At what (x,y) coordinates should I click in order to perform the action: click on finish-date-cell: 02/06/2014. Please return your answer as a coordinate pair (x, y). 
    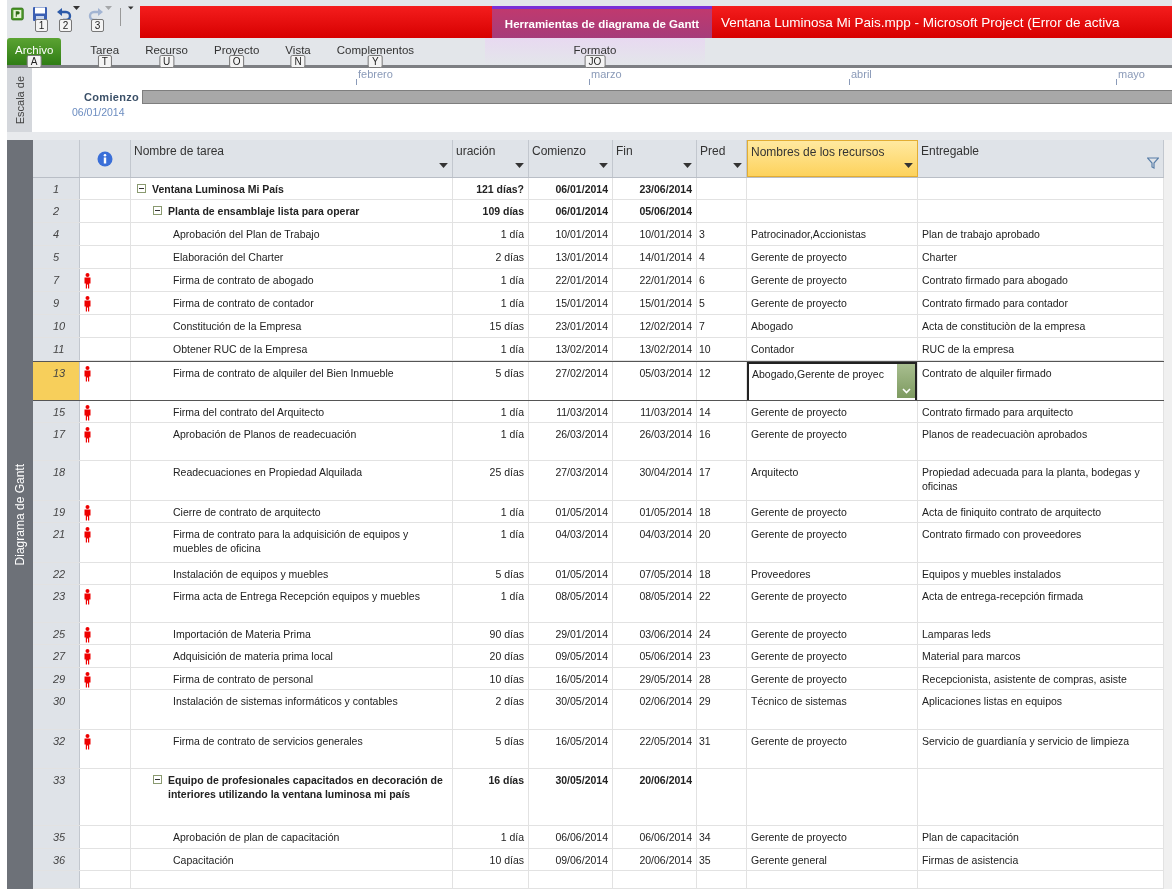
    Looking at the image, I should click on (655, 709).